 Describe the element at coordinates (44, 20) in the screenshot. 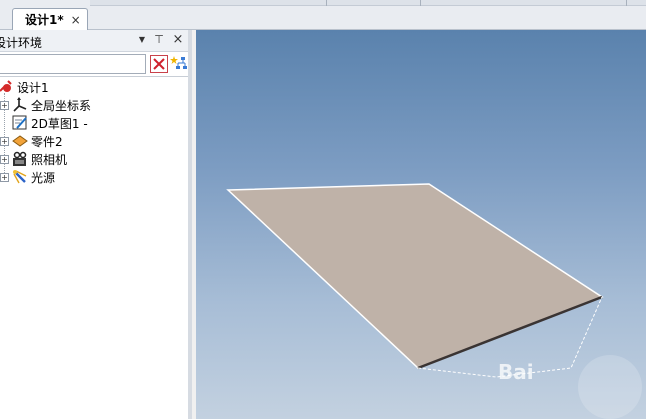

I see `tab-label: 设计1*` at that location.